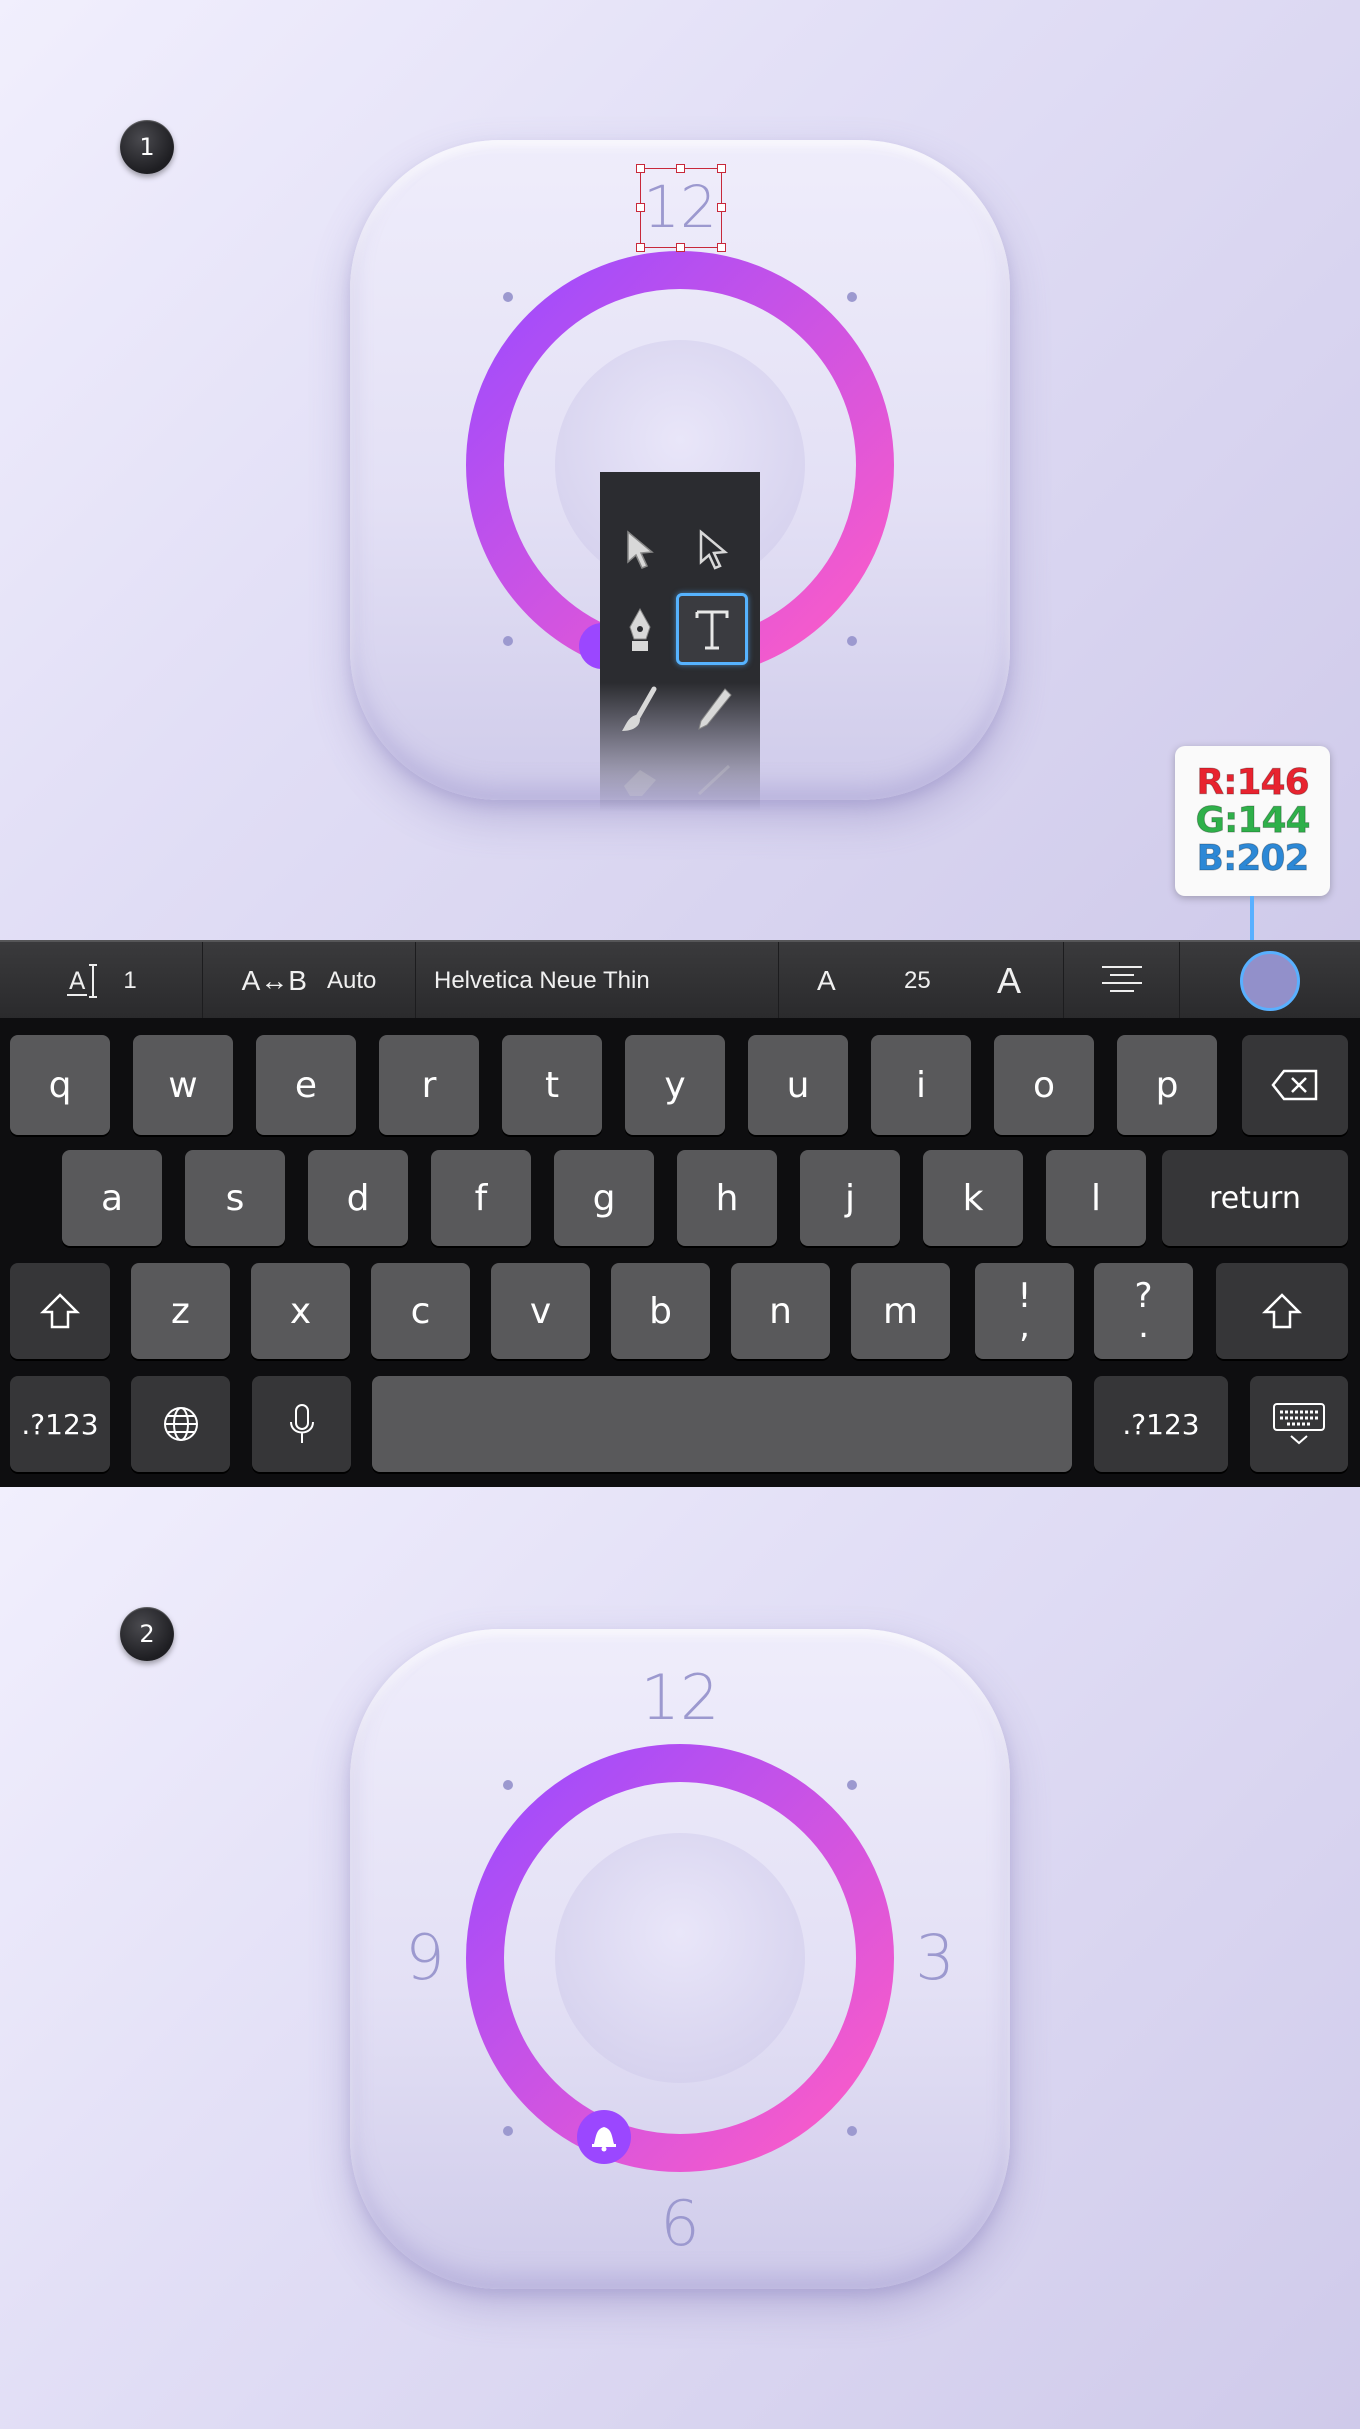 This screenshot has height=2429, width=1360. I want to click on leading-value: 1, so click(130, 980).